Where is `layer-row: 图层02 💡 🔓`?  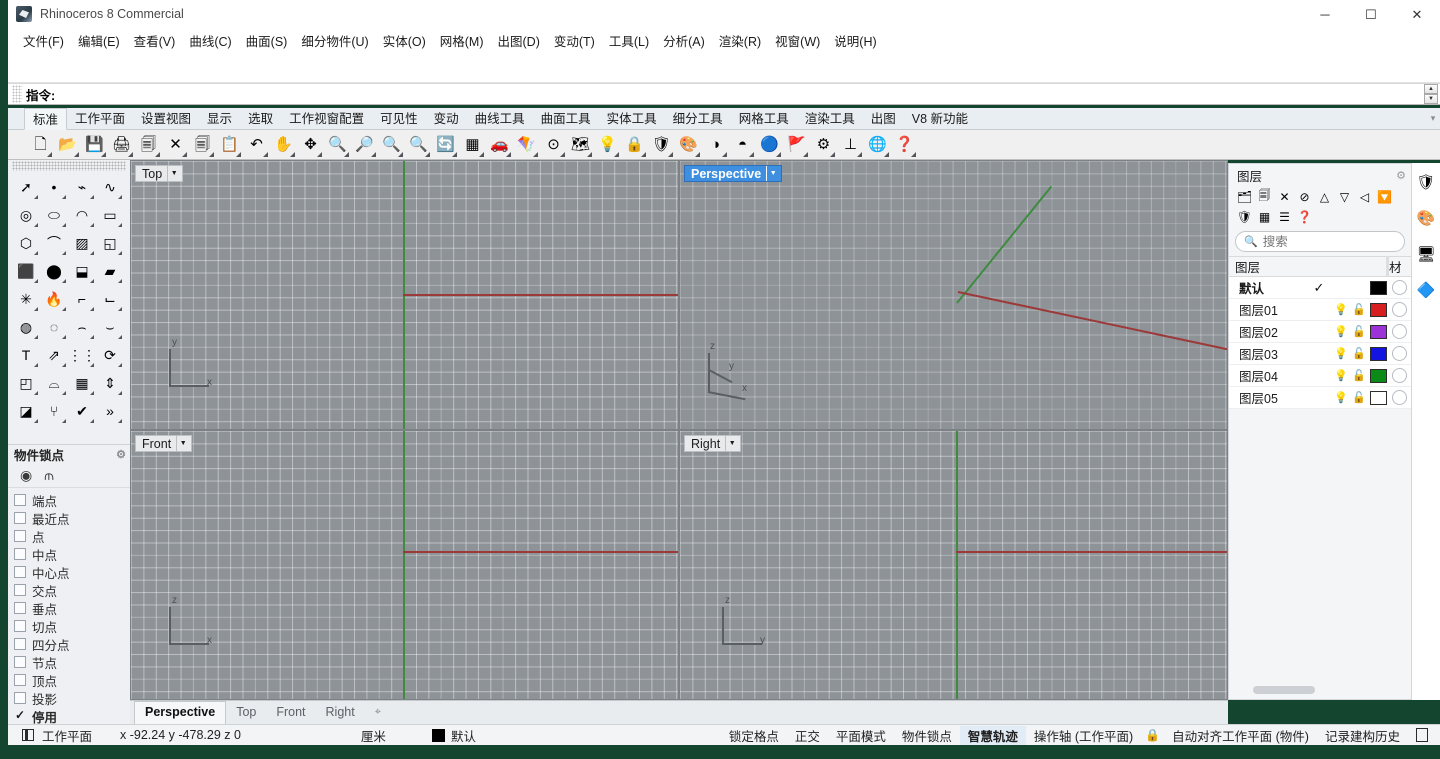 layer-row: 图层02 💡 🔓 is located at coordinates (1320, 332).